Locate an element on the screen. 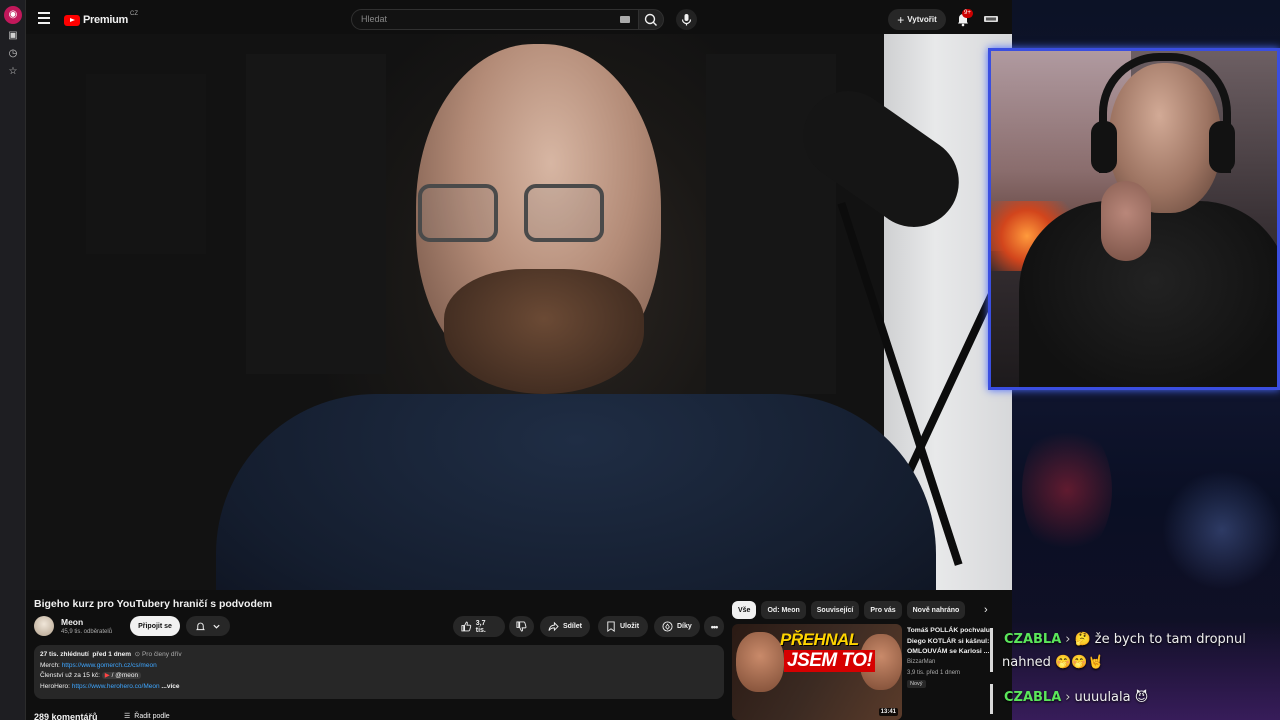 Image resolution: width=1280 pixels, height=720 pixels. glasses-left is located at coordinates (458, 213).